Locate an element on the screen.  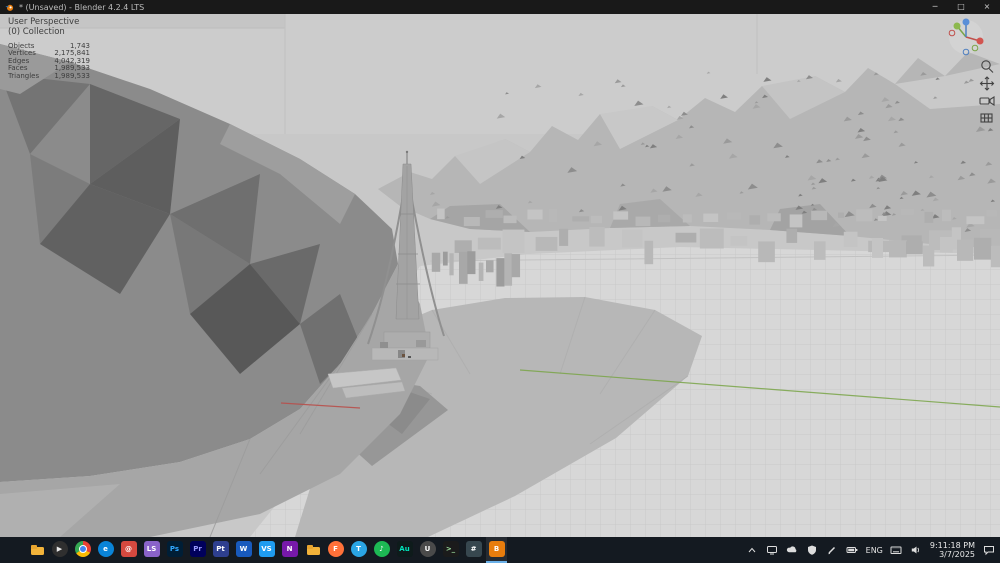
taskbar-app-onenote: N is located at coordinates (289, 550).